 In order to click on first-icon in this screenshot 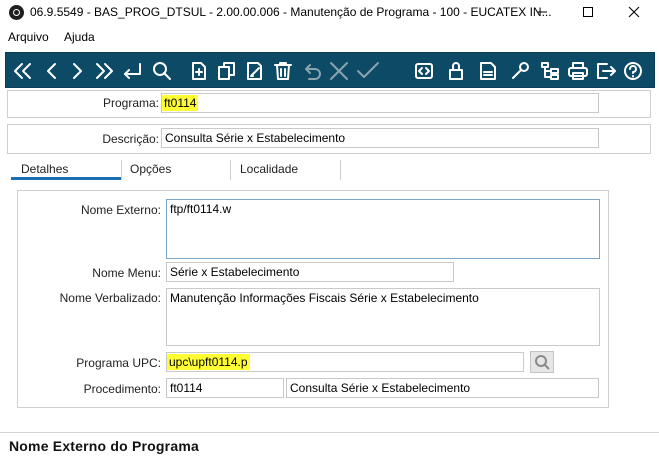, I will do `click(22, 70)`.